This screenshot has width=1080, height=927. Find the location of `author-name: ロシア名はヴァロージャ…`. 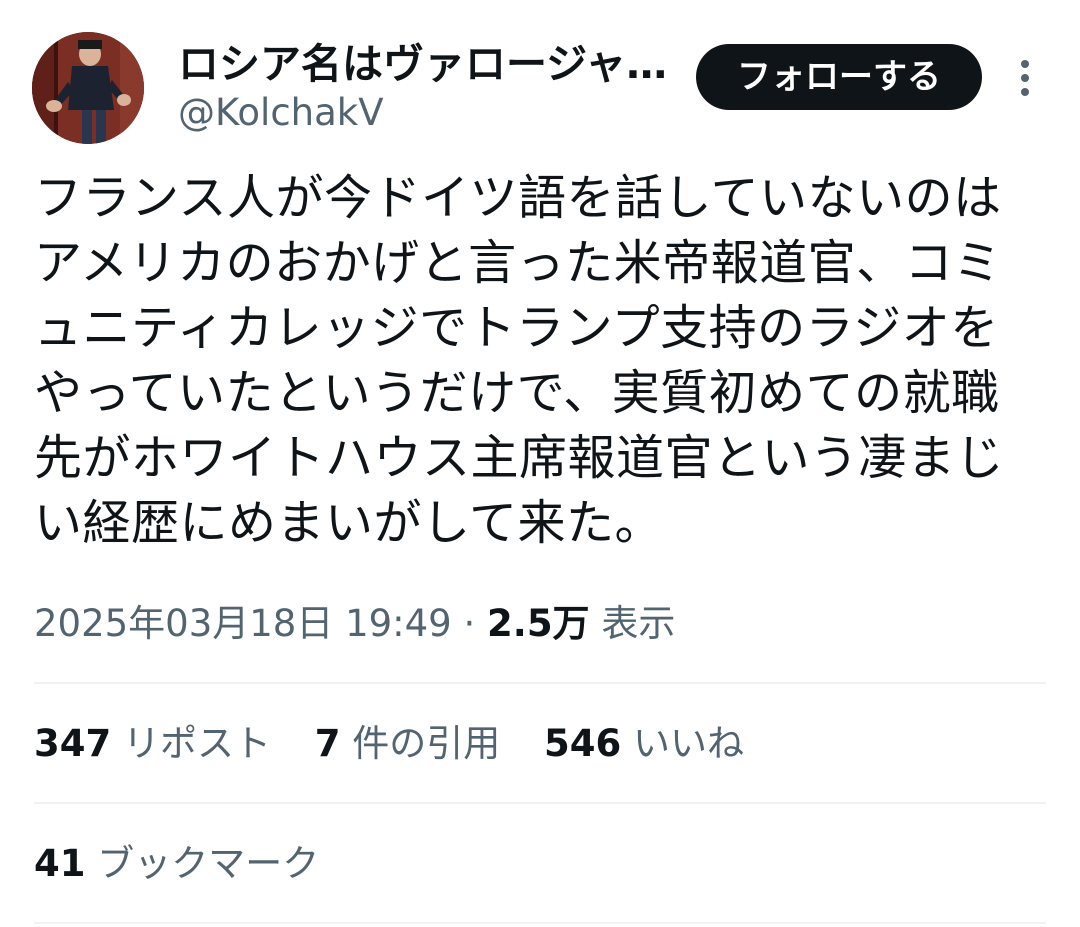

author-name: ロシア名はヴァロージャ… is located at coordinates (428, 64).